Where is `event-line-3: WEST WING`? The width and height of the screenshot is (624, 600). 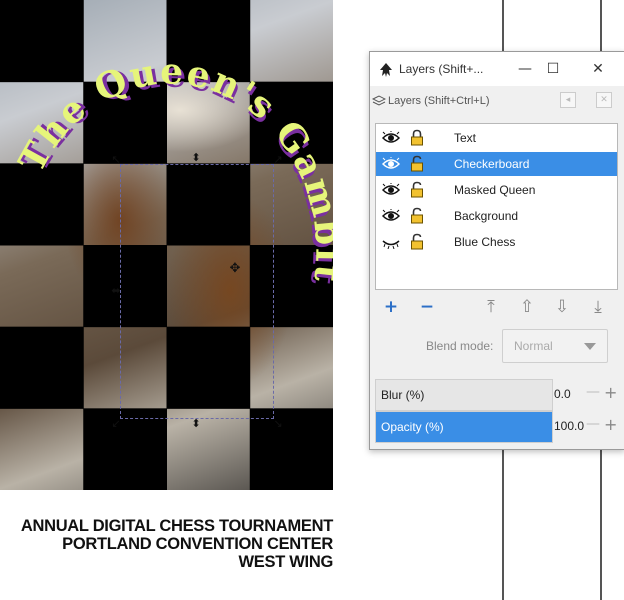 event-line-3: WEST WING is located at coordinates (286, 562).